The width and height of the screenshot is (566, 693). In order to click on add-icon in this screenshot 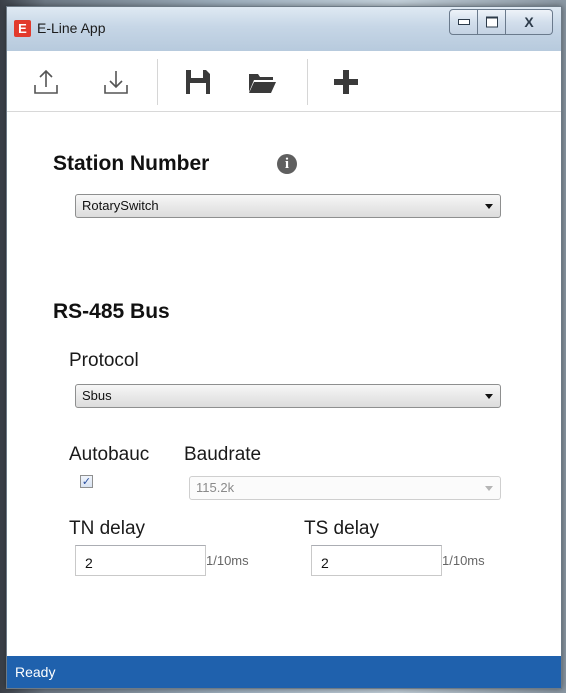, I will do `click(346, 82)`.